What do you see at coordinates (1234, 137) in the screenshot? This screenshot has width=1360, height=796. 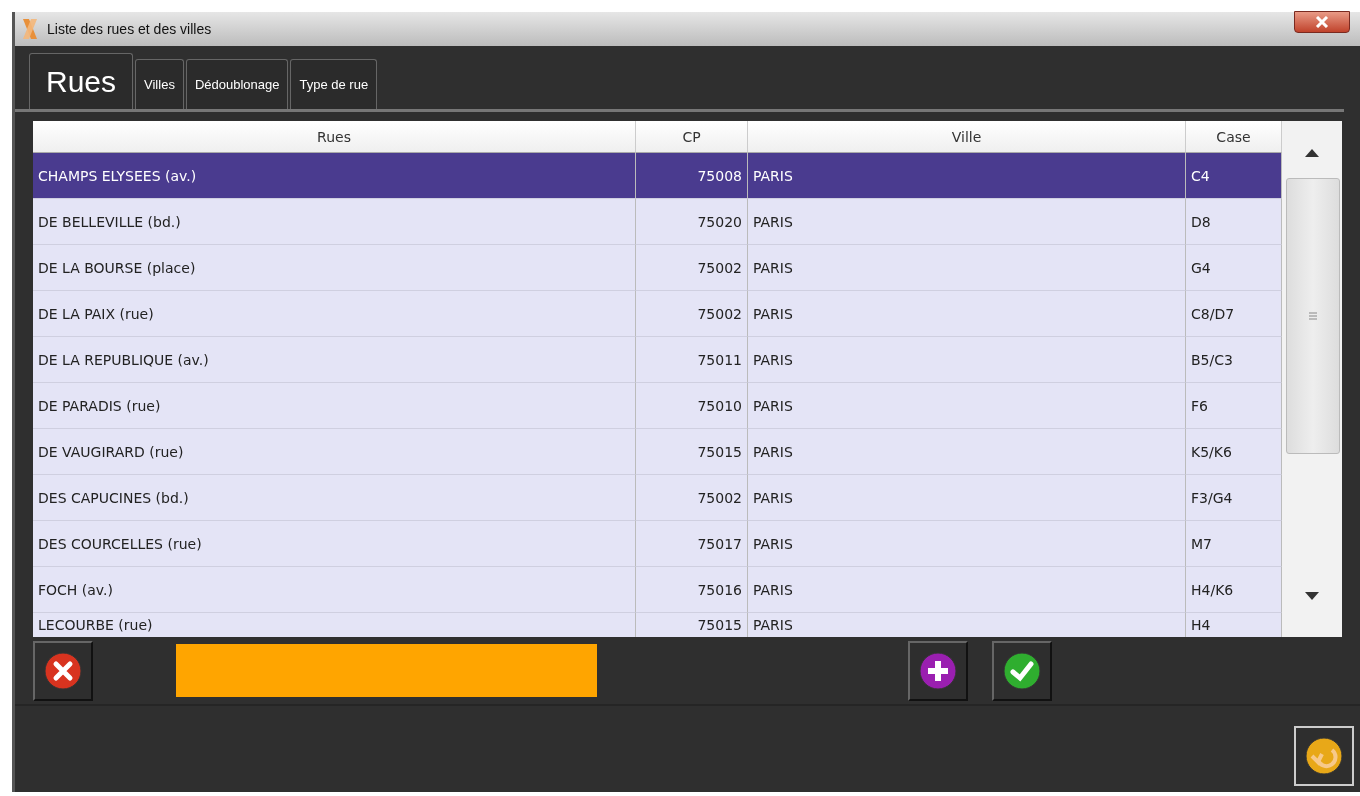 I see `column-header: Case` at bounding box center [1234, 137].